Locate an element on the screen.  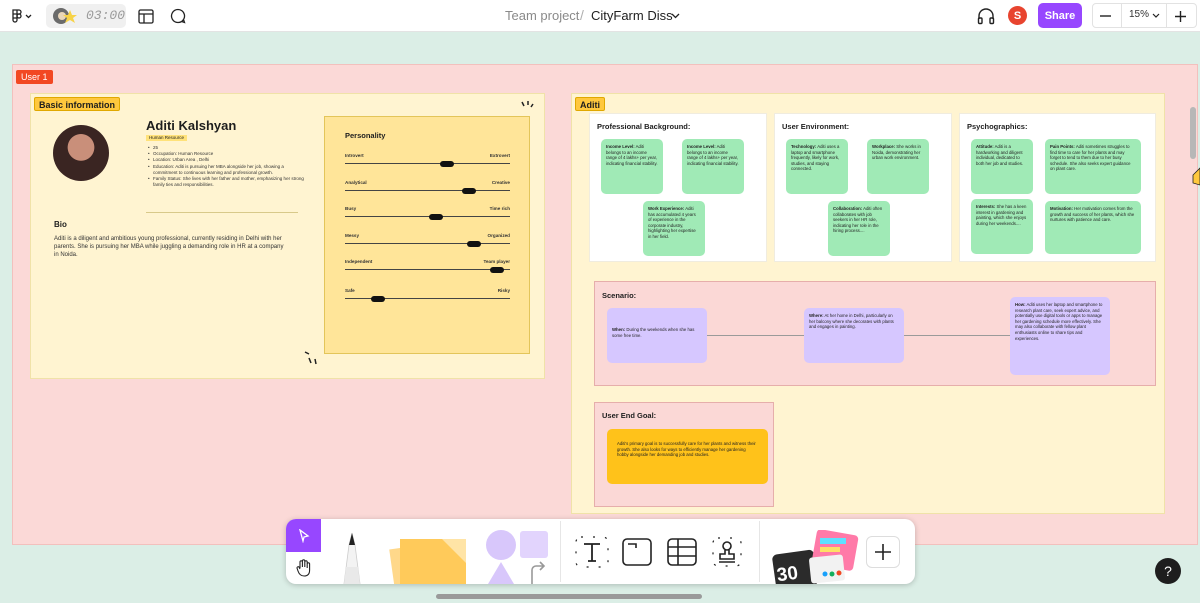
figma-logo-icon is located at coordinates (22, 16).